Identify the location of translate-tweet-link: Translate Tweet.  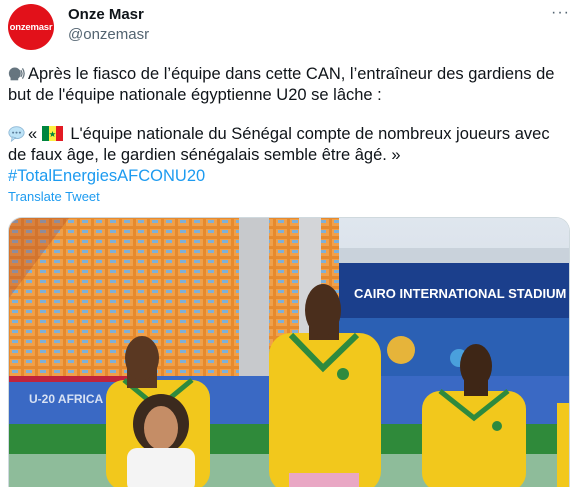
(54, 196).